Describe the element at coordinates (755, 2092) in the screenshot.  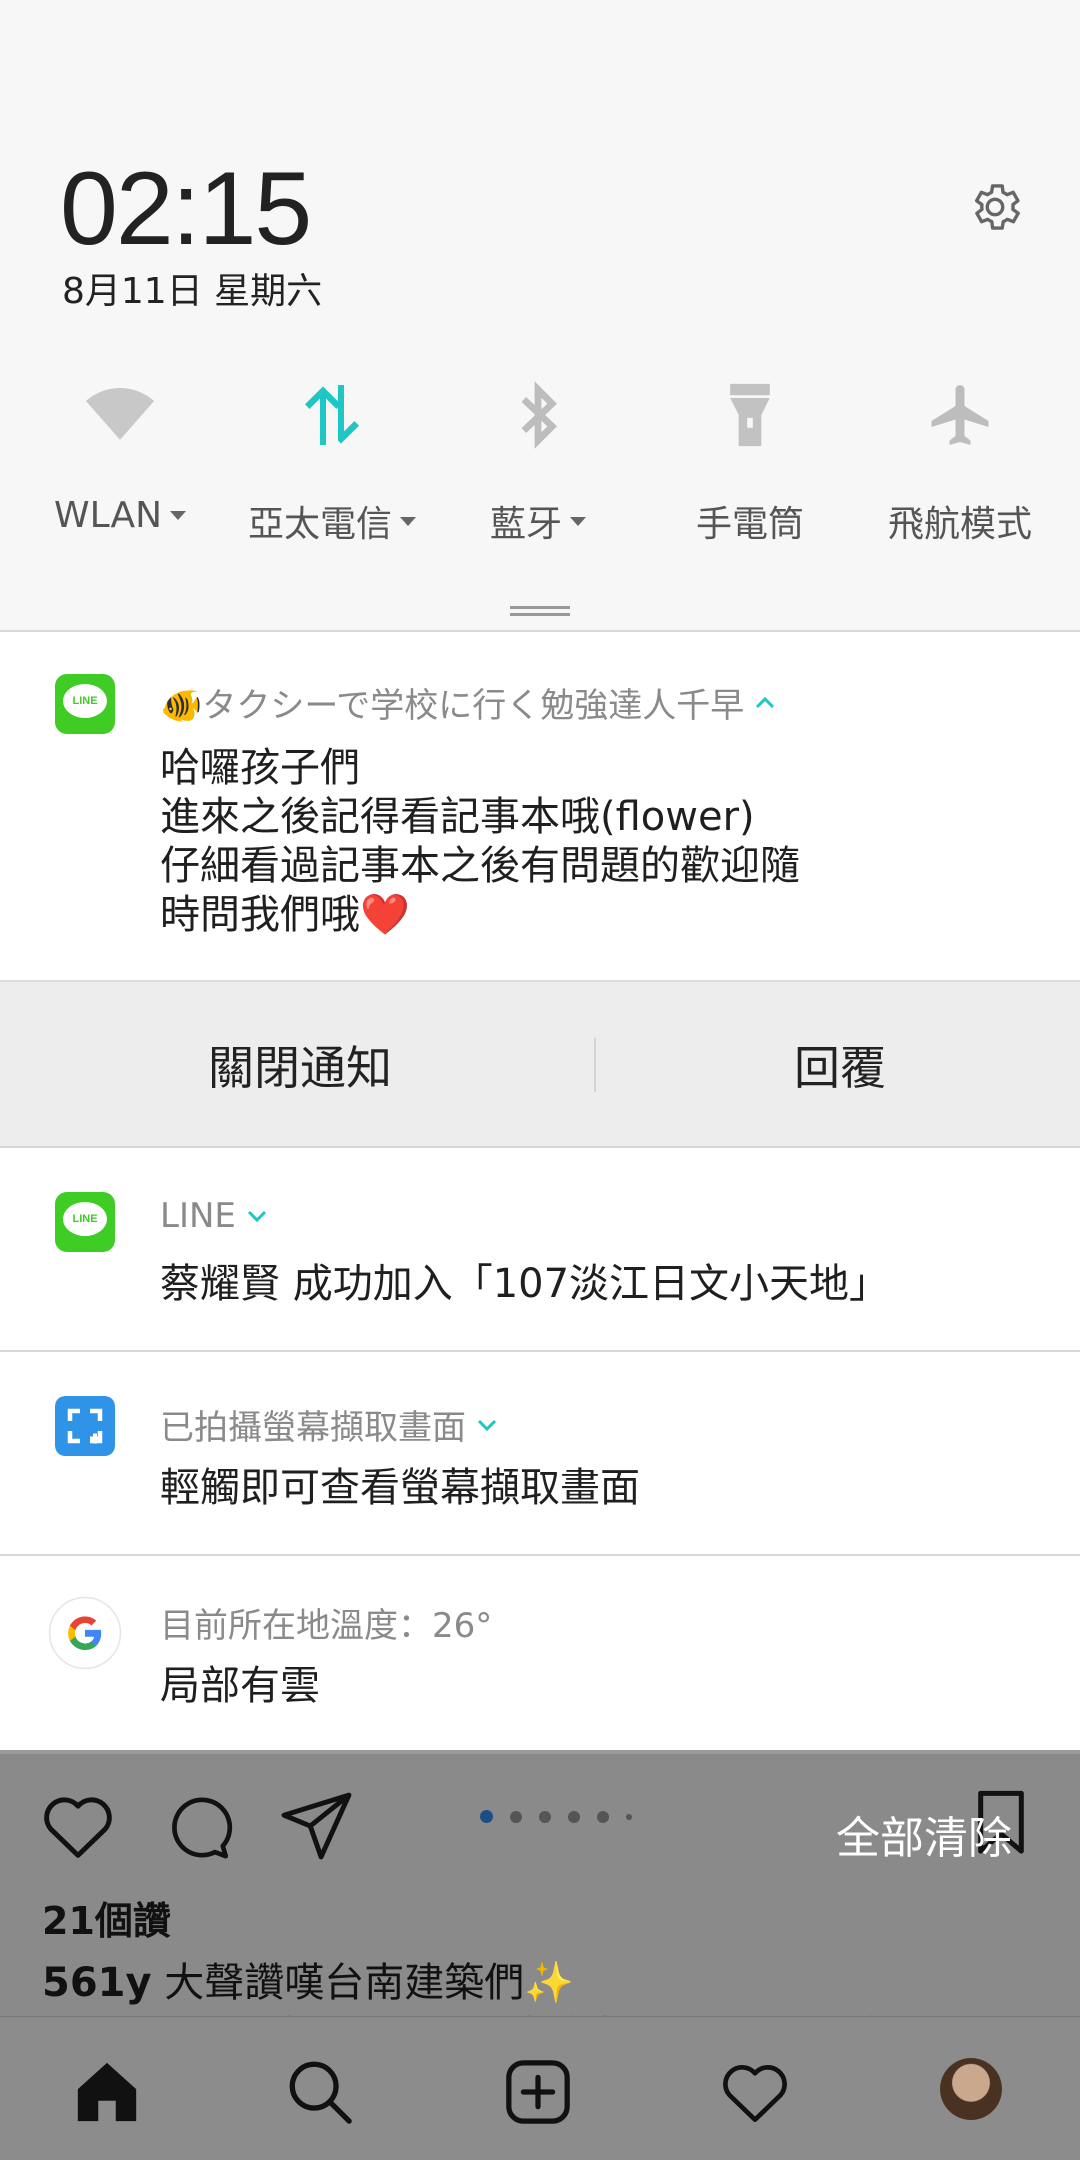
I see `activity-heart-icon` at that location.